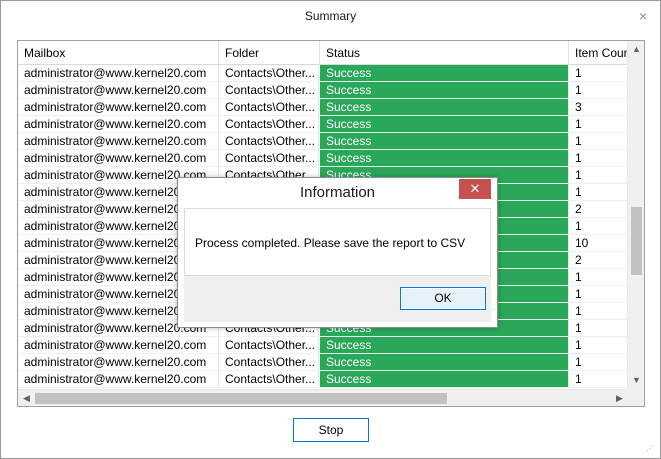  I want to click on column-header-status: Status, so click(444, 53).